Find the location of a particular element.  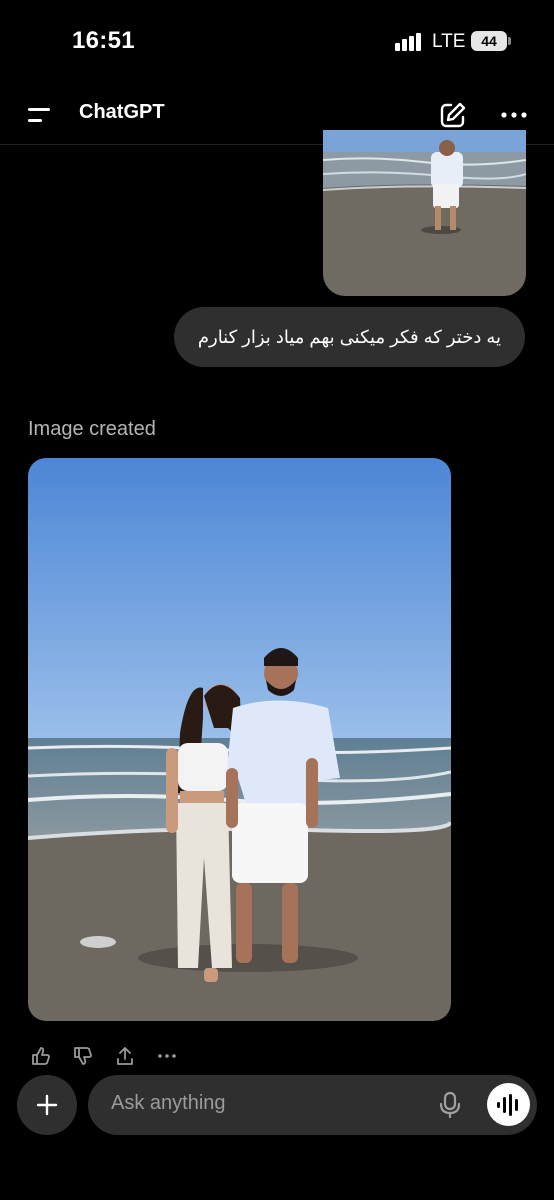

user-message-bubble: یه دختر که فکر میکنی بهم میاد بزار کنارم is located at coordinates (349, 337).